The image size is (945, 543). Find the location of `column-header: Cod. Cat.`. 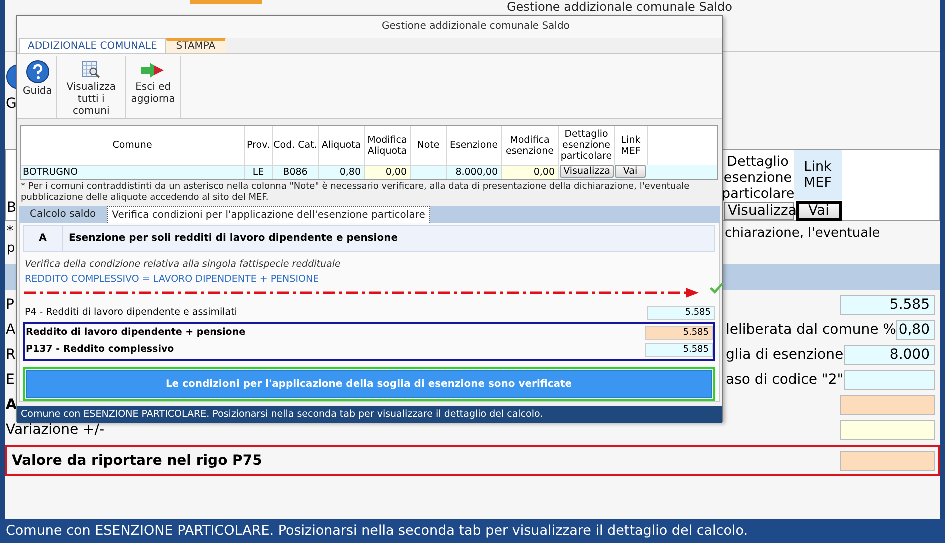

column-header: Cod. Cat. is located at coordinates (296, 145).